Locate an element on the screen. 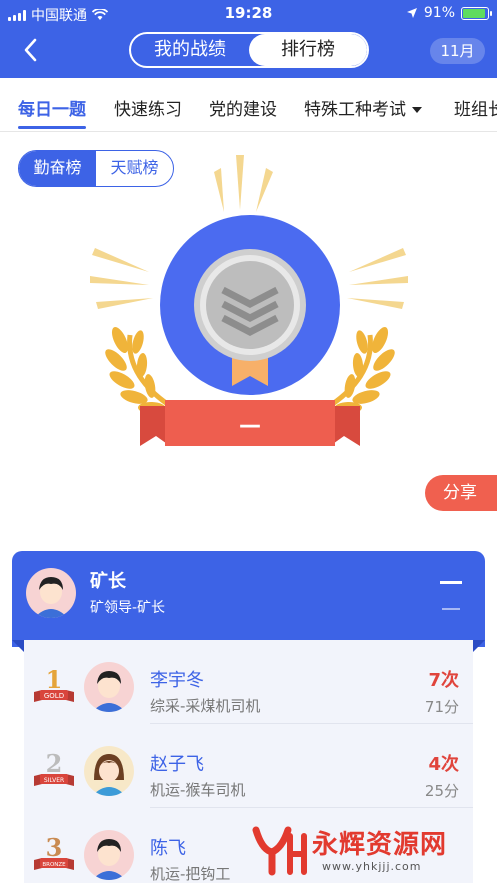  svg-text: BRONZE is located at coordinates (54, 865).